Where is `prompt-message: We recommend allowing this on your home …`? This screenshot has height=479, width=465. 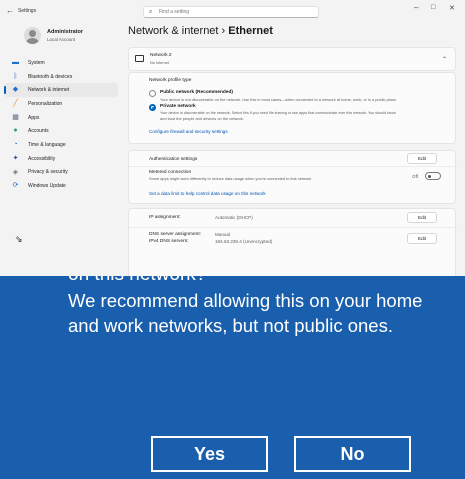 prompt-message: We recommend allowing this on your home … is located at coordinates (245, 313).